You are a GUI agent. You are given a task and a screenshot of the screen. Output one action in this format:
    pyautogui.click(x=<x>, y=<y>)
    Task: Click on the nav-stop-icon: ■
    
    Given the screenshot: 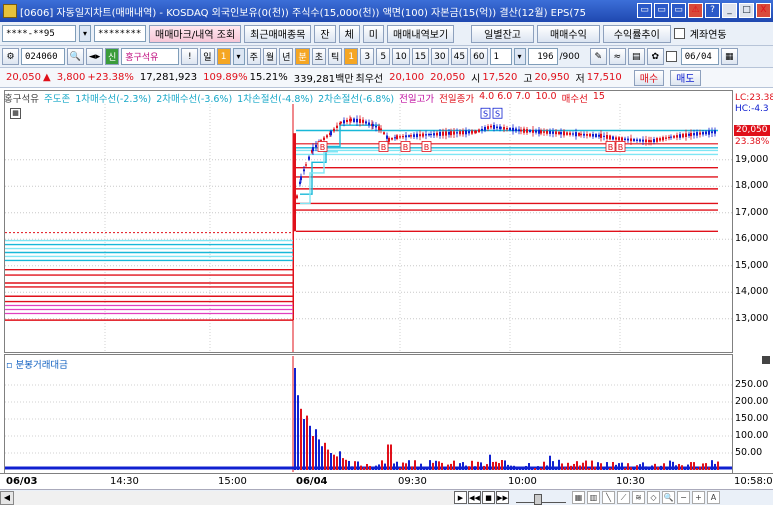 What is the action you would take?
    pyautogui.click(x=488, y=497)
    